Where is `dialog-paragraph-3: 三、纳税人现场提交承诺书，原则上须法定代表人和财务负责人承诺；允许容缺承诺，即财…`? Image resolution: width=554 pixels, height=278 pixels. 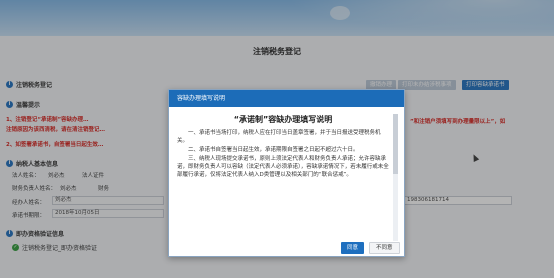 dialog-paragraph-3: 三、纳税人现场提交承诺书，原则上须法定代表人和财务负责人承诺；允许容缺承诺，即财… is located at coordinates (283, 167).